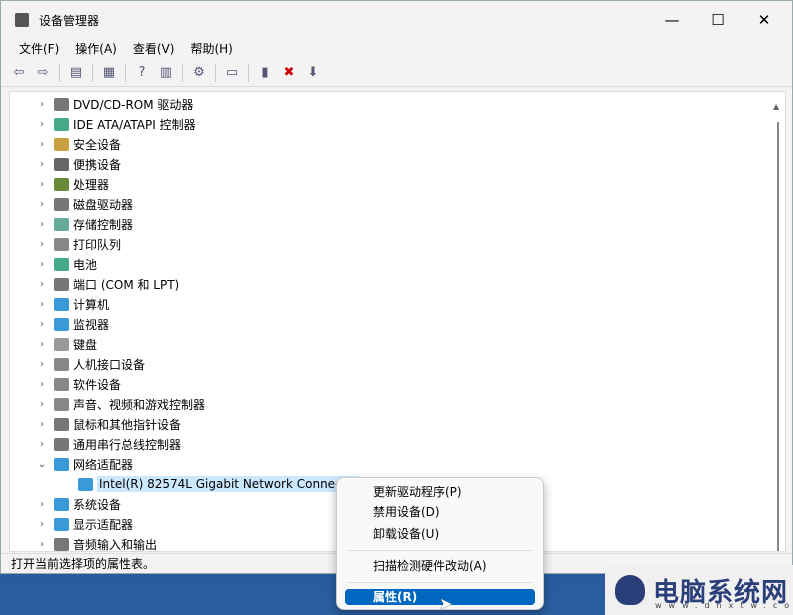 This screenshot has height=615, width=793. I want to click on close-button: ✕, so click(764, 20).